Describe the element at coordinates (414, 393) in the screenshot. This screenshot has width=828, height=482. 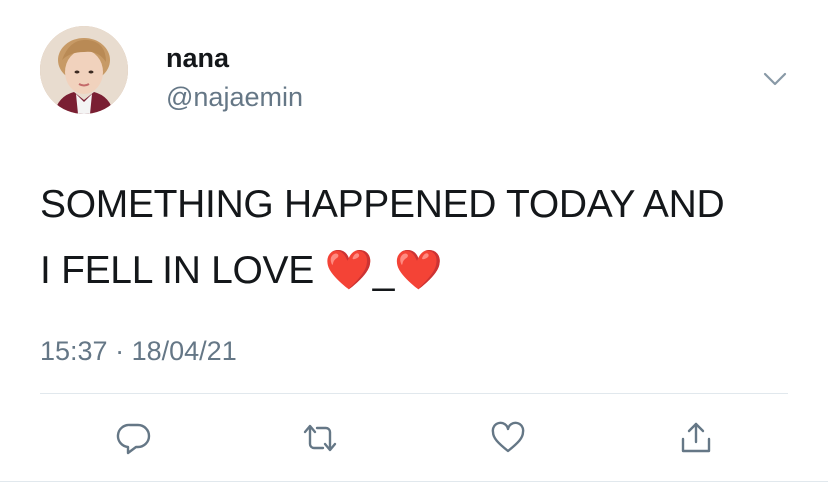
I see `divider` at that location.